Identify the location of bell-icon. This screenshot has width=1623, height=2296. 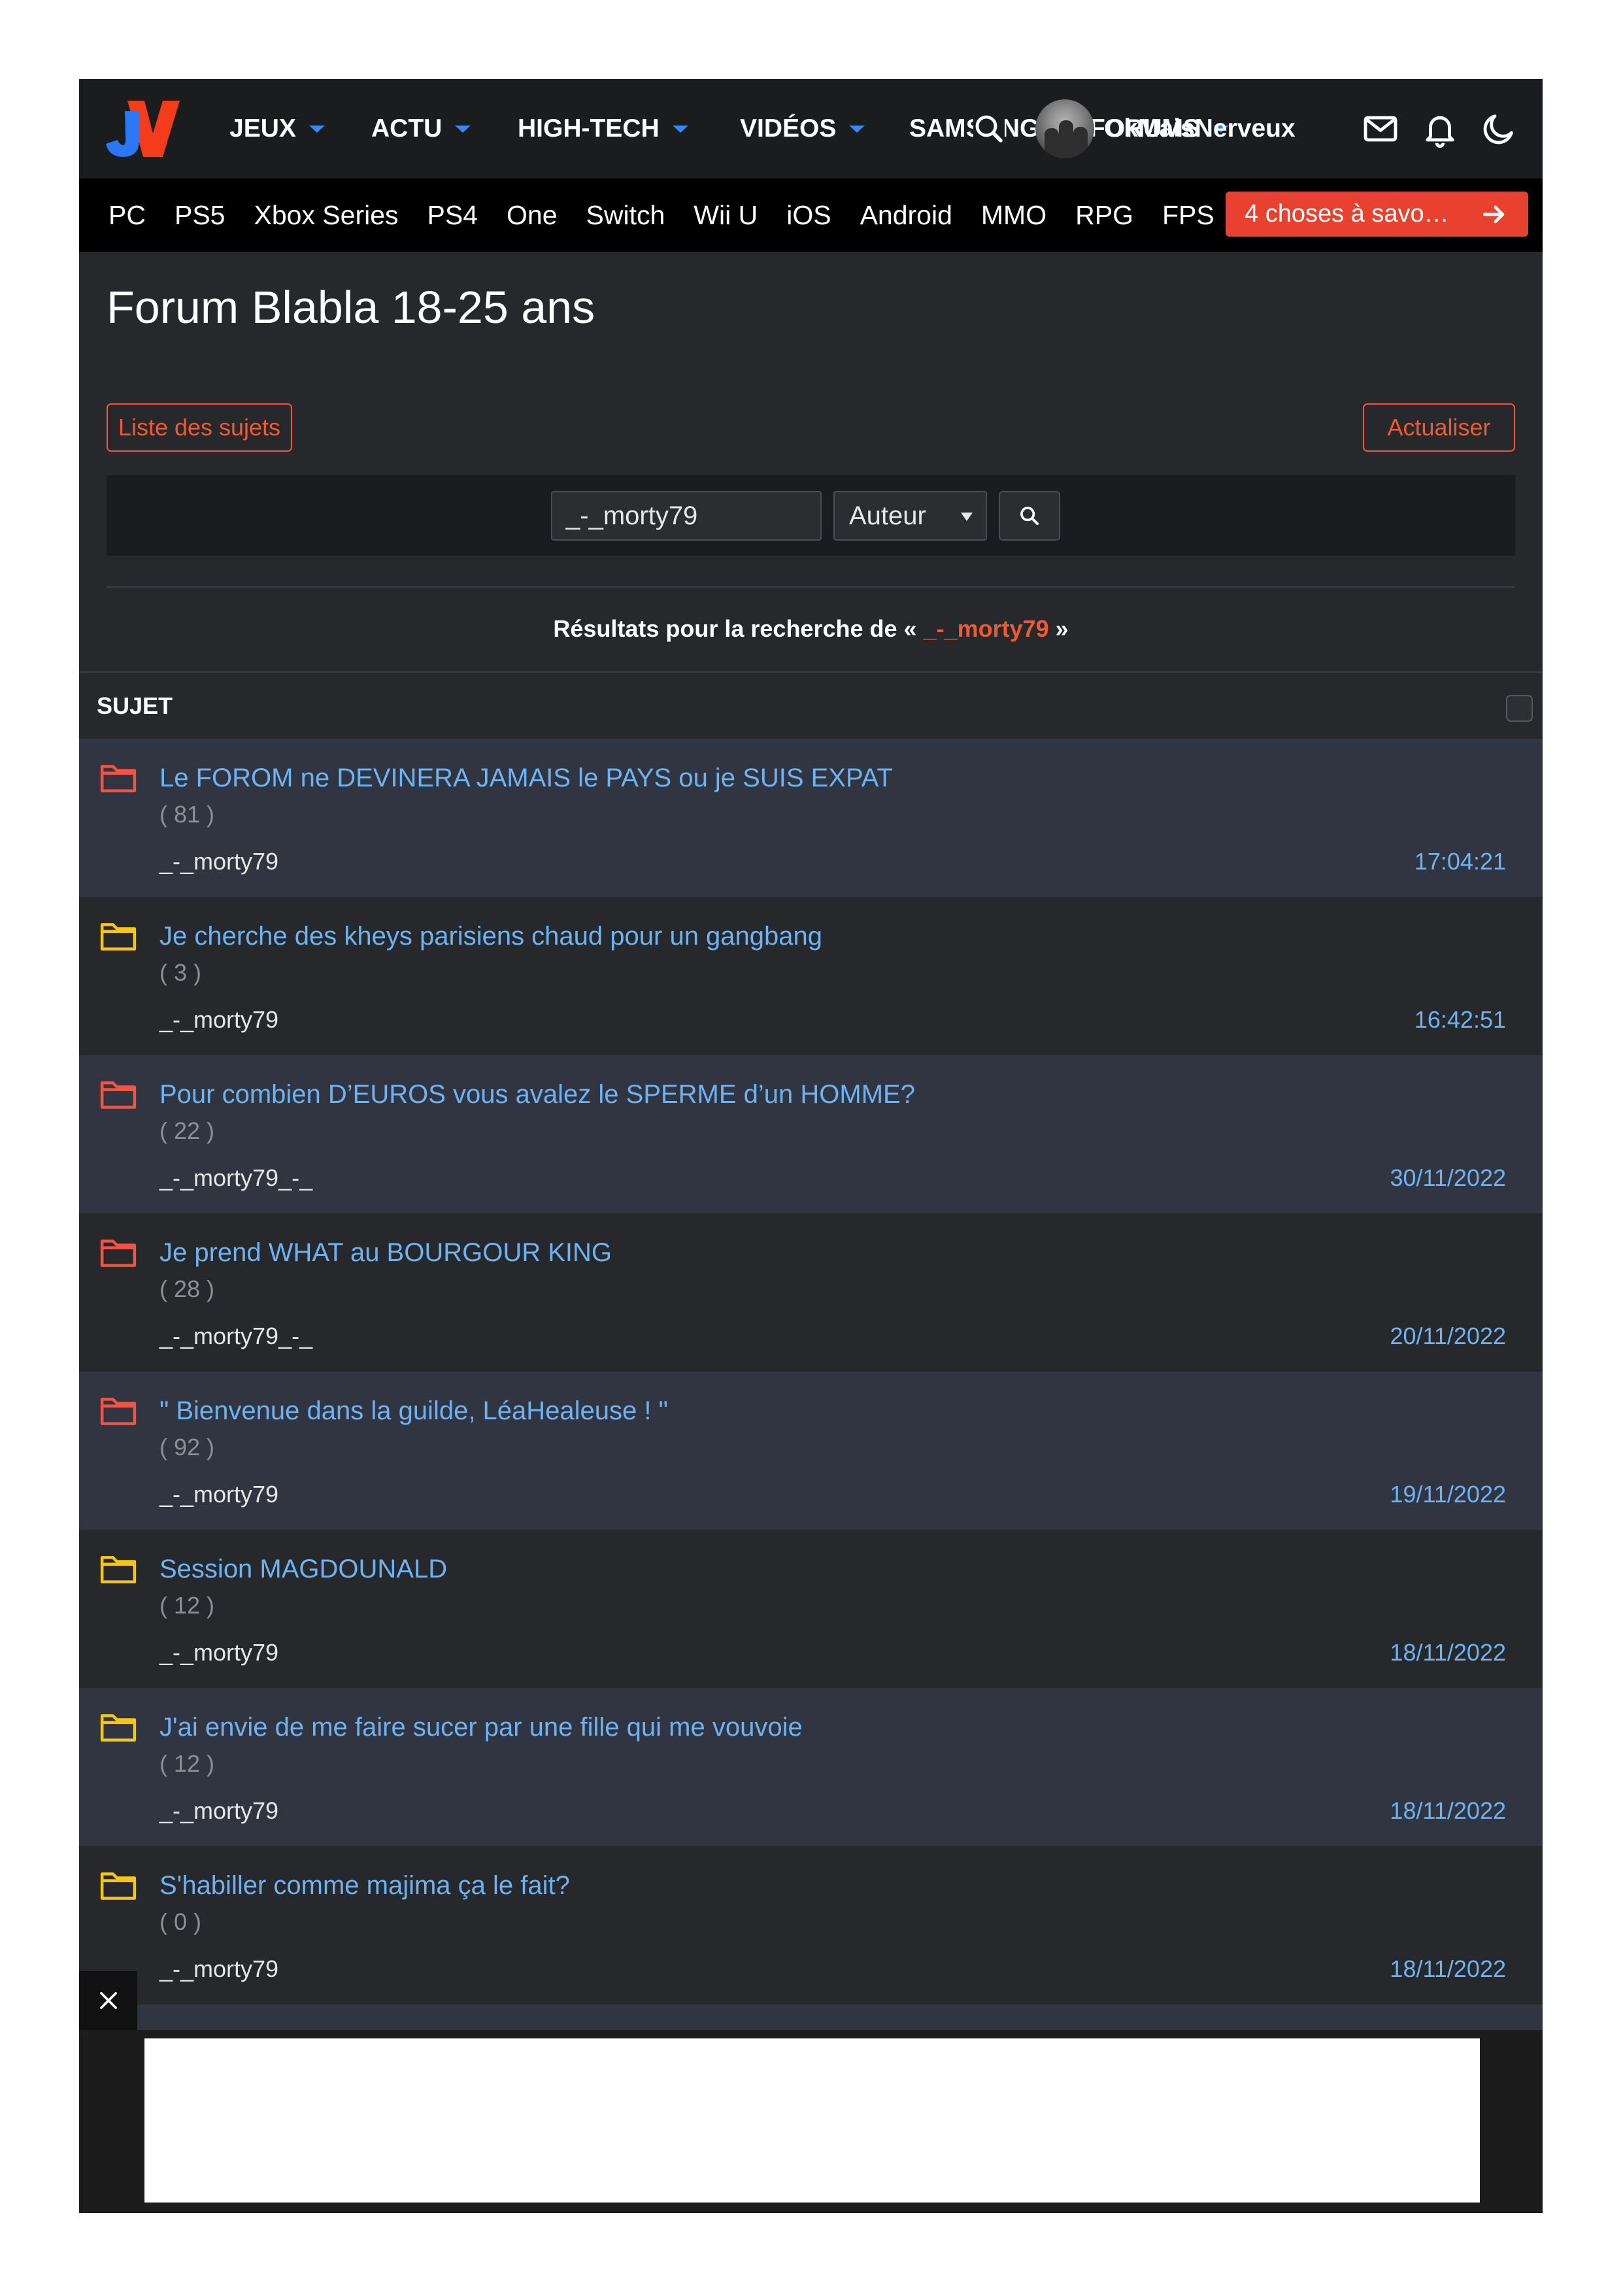
(1440, 129).